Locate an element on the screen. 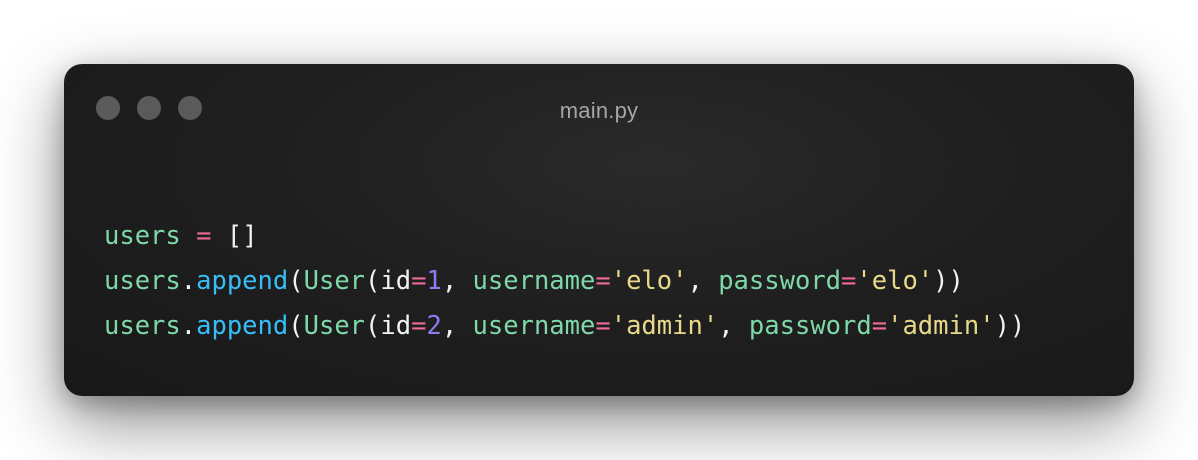 The width and height of the screenshot is (1198, 460). code-line: users = [] is located at coordinates (564, 236).